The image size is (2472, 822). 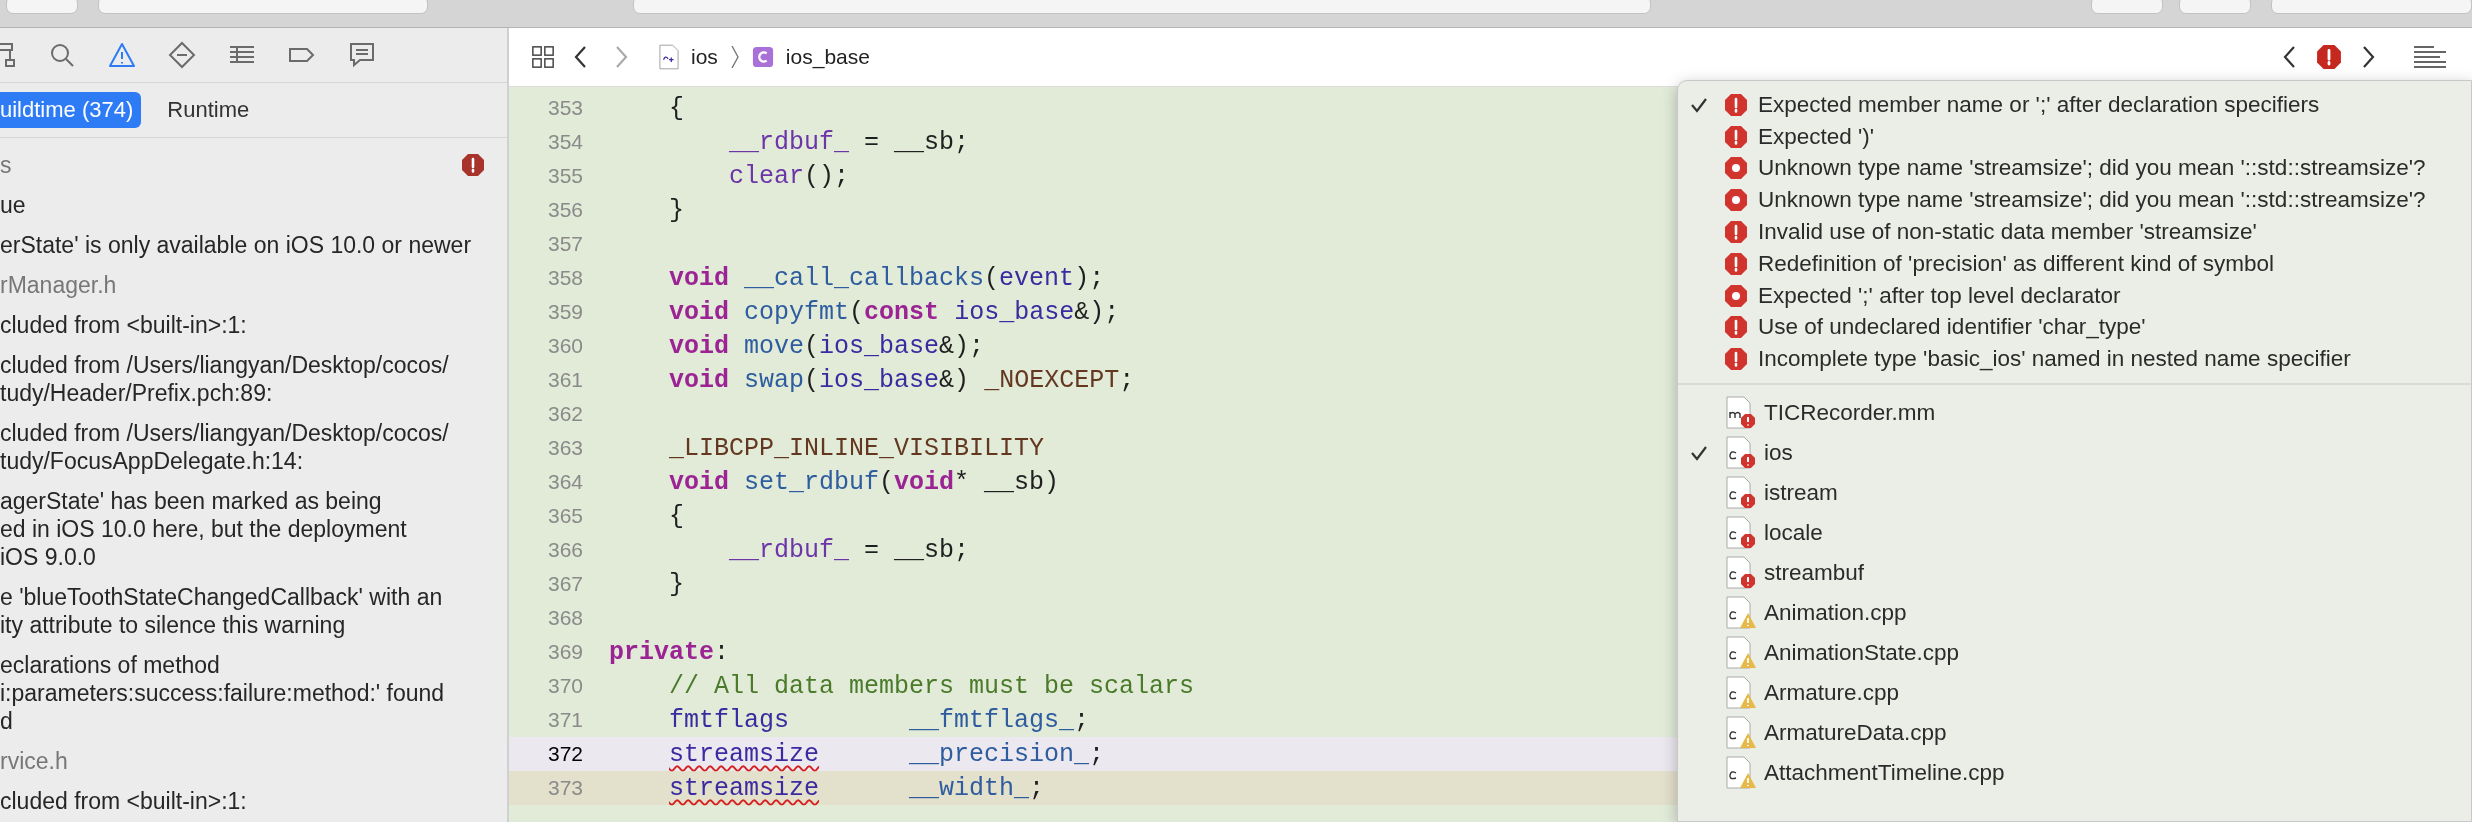 I want to click on code-line: streamsize __width_;, so click(x=856, y=788).